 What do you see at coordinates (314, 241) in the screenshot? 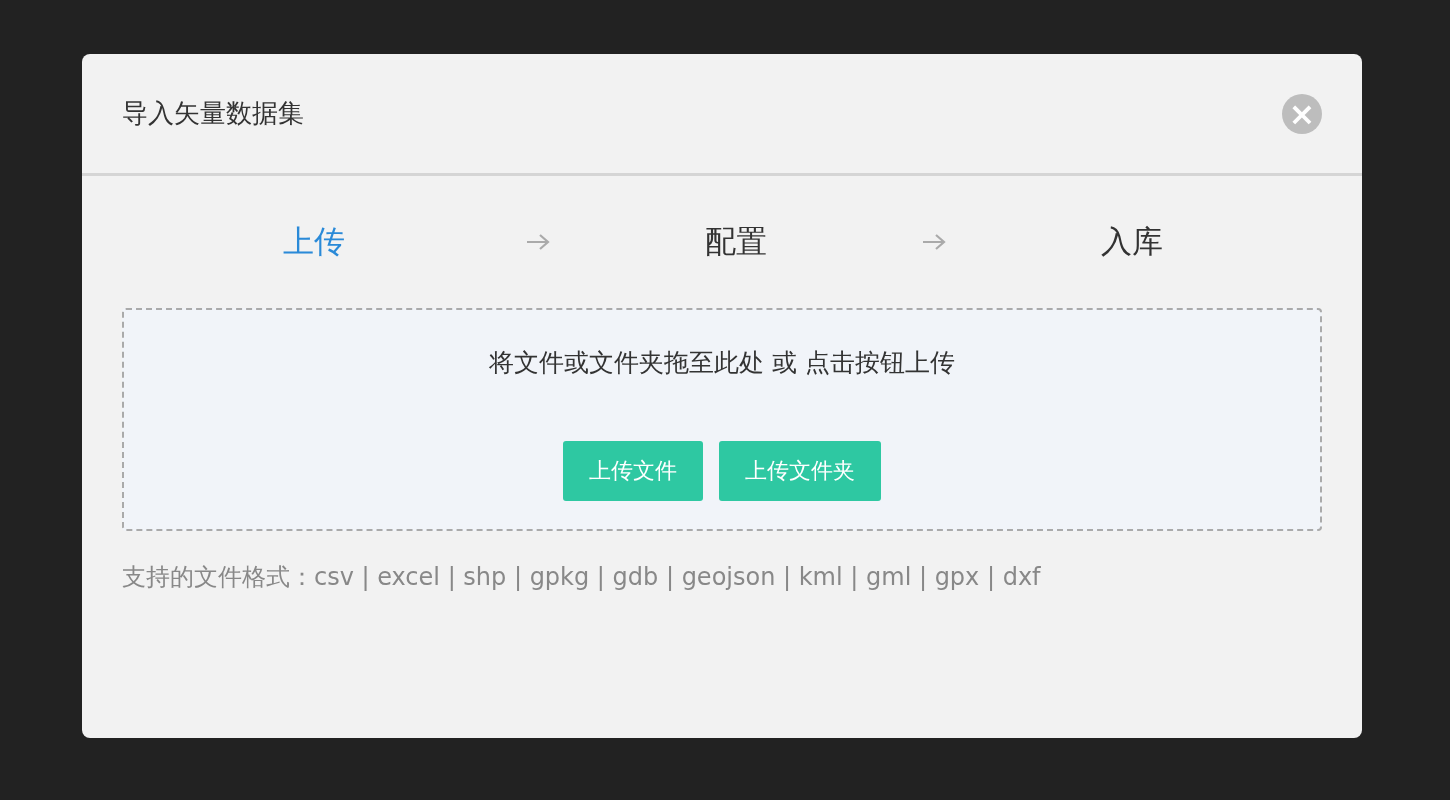
I see `step-label: 上传` at bounding box center [314, 241].